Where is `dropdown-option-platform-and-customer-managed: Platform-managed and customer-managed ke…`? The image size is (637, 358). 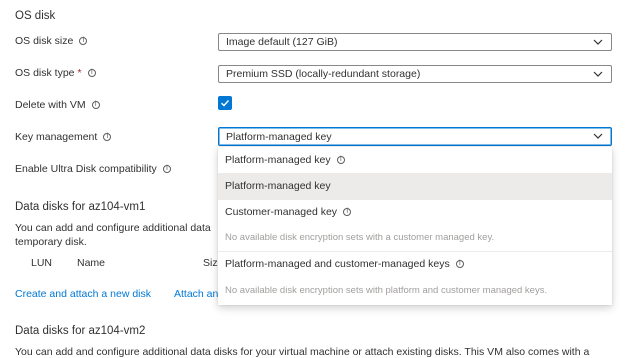
dropdown-option-platform-and-customer-managed: Platform-managed and customer-managed ke… is located at coordinates (415, 264).